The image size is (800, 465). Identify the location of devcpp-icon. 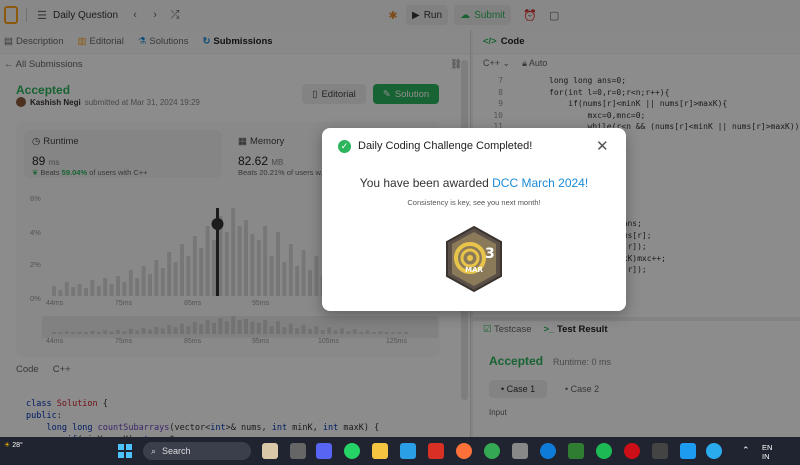
(436, 451).